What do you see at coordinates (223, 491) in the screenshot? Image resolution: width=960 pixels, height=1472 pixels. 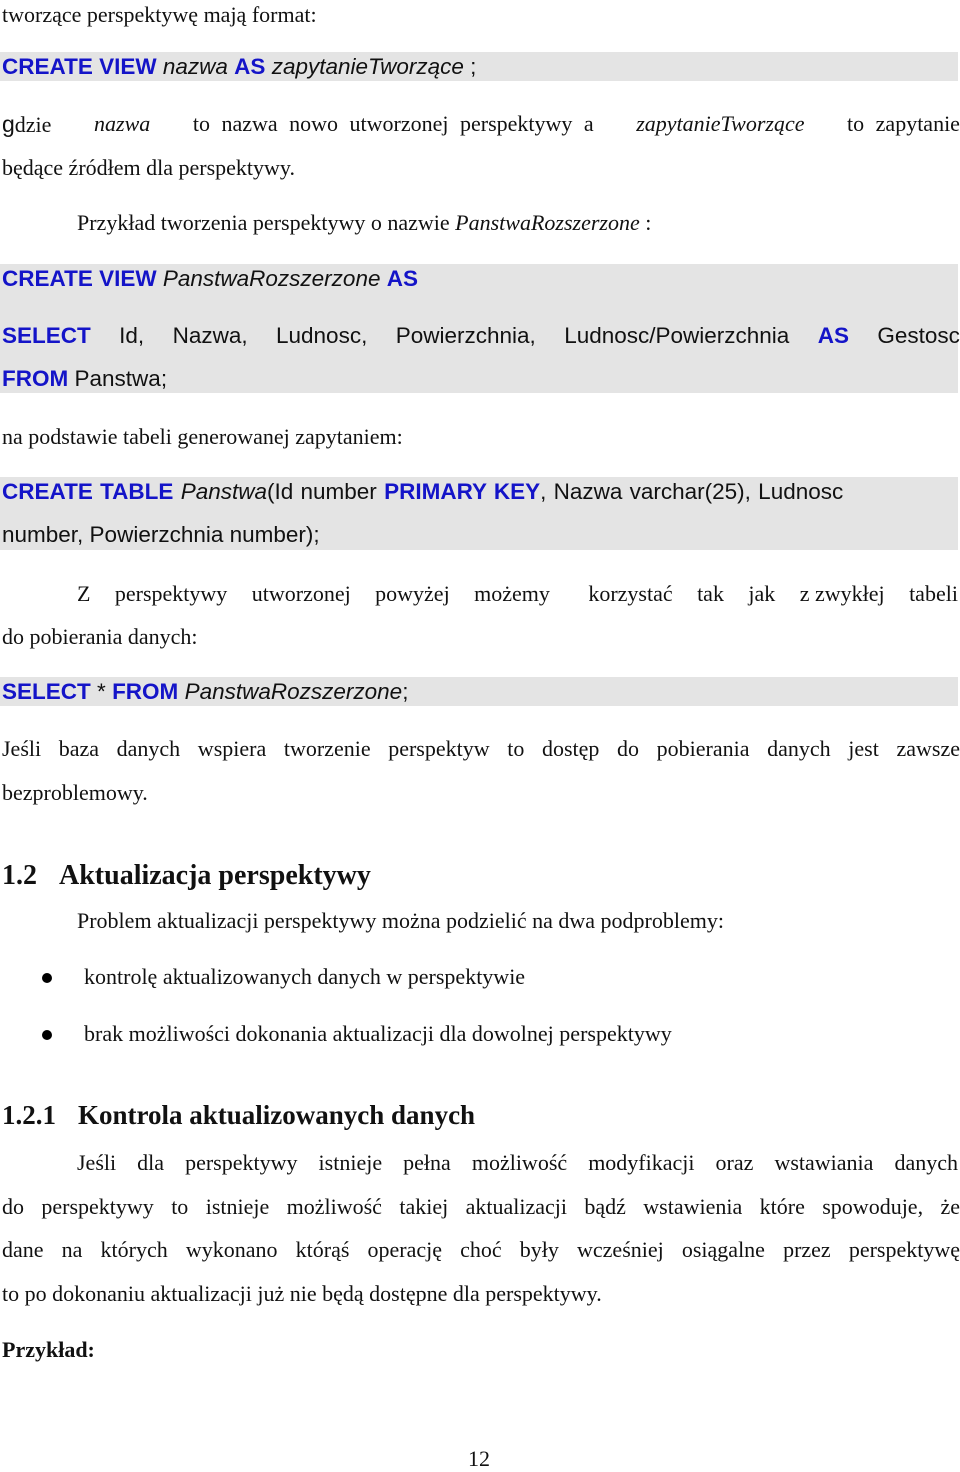 I see `table-name: Panstwa` at bounding box center [223, 491].